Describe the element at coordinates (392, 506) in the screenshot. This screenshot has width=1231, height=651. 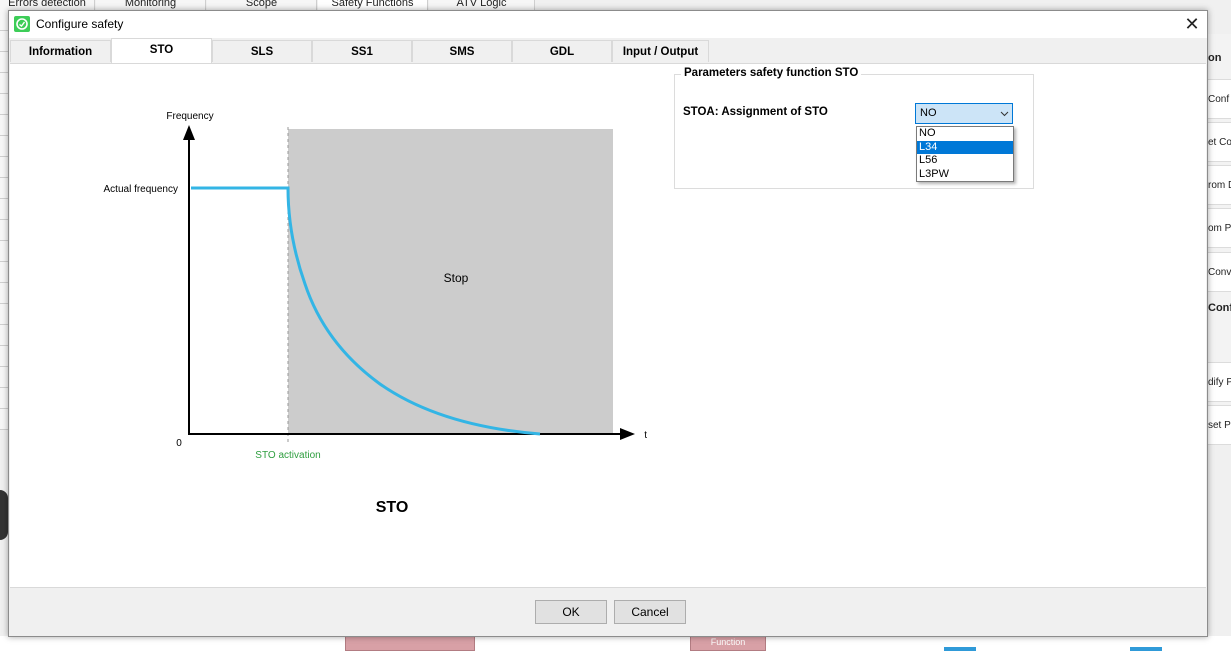
I see `diagram-caption: STO` at that location.